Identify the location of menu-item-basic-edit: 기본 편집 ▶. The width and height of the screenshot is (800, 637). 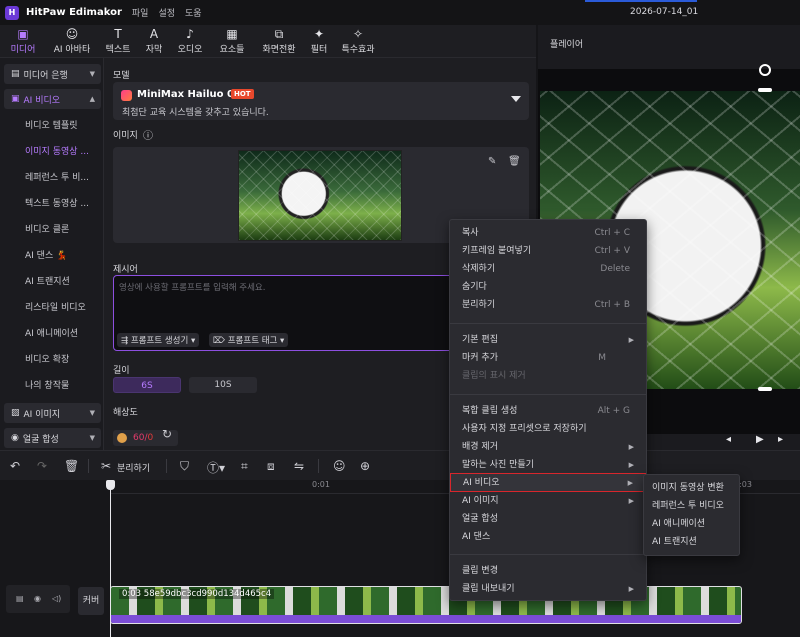
(548, 340).